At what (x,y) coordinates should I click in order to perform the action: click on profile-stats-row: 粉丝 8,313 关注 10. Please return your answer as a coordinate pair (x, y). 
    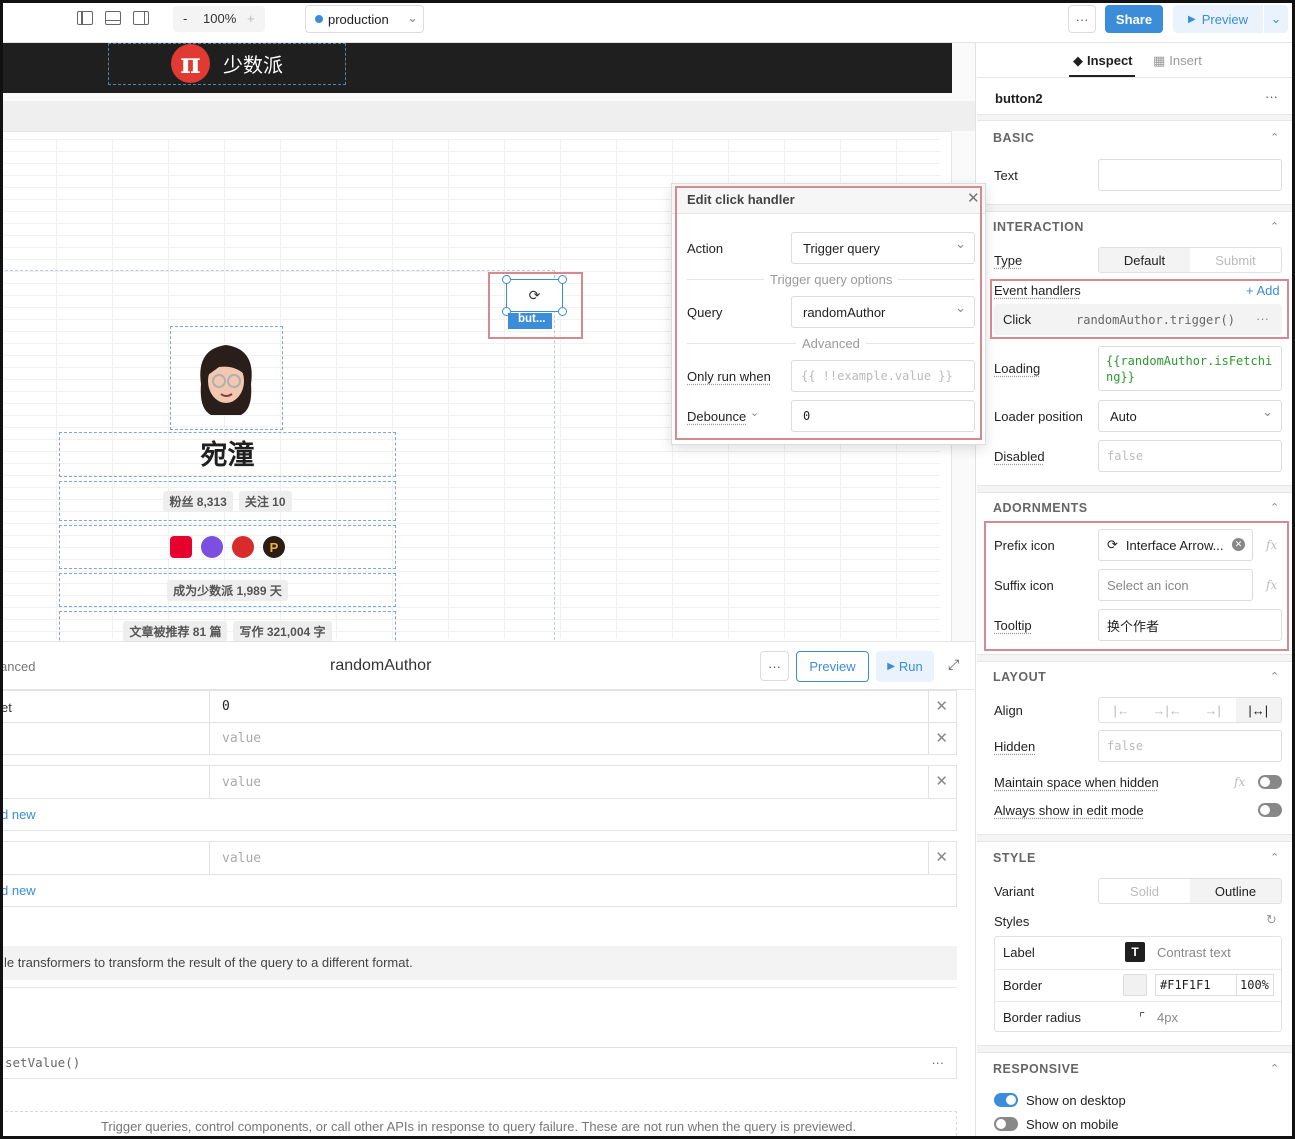
    Looking at the image, I should click on (227, 501).